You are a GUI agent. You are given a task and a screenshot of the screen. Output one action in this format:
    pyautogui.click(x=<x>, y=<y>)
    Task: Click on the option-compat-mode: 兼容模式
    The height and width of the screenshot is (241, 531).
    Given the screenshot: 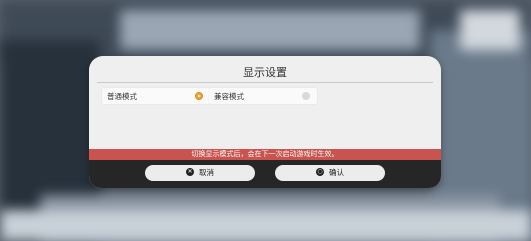 What is the action you would take?
    pyautogui.click(x=263, y=96)
    